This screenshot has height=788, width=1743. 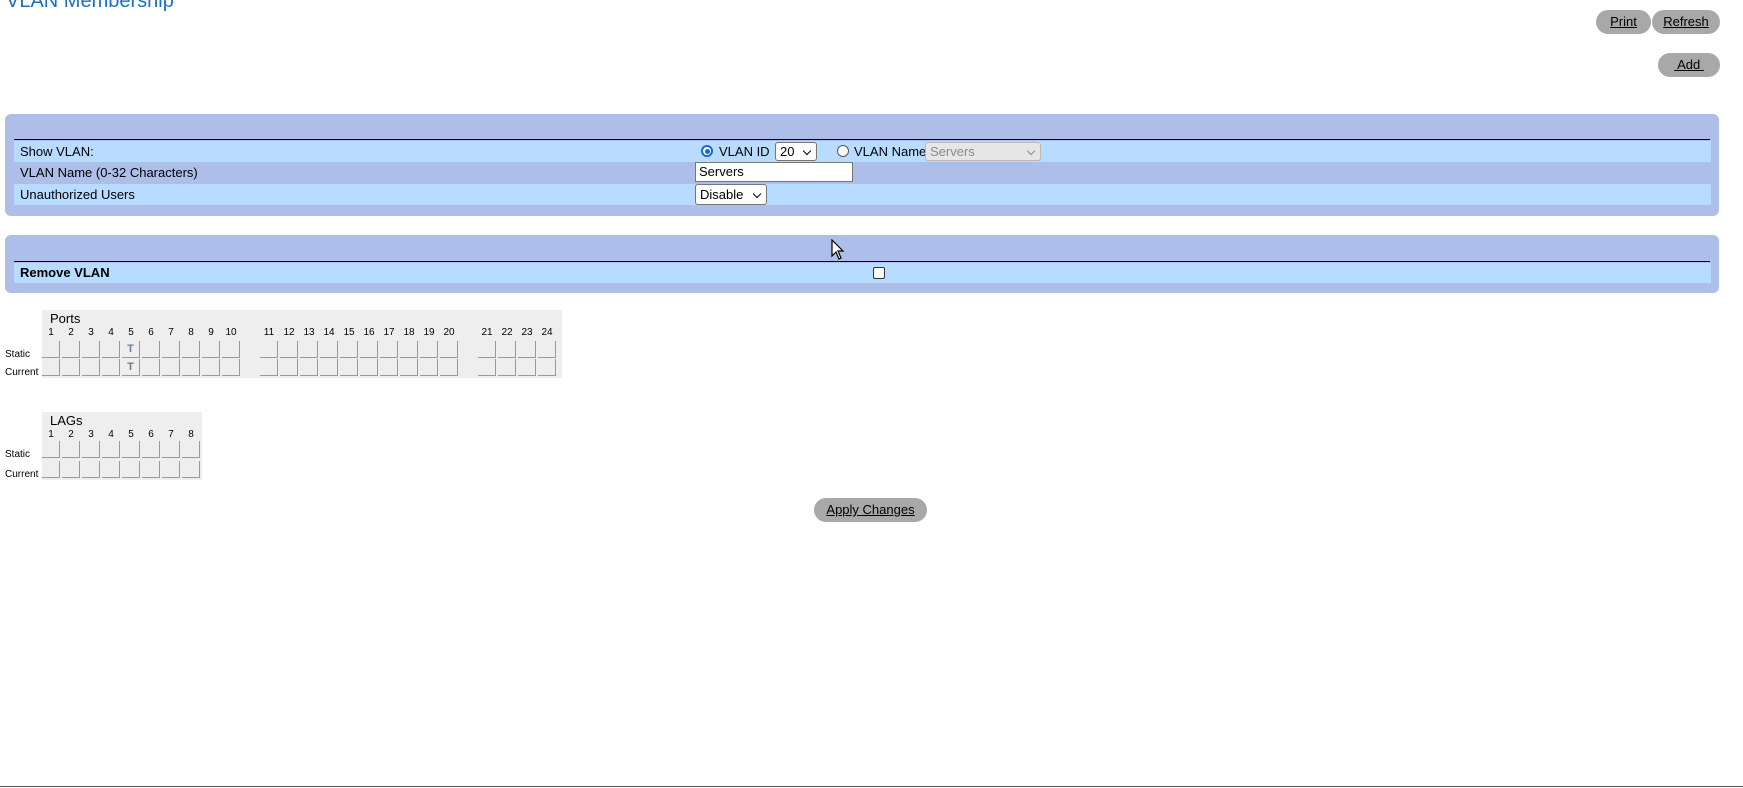 What do you see at coordinates (1689, 65) in the screenshot?
I see `add-button: Add` at bounding box center [1689, 65].